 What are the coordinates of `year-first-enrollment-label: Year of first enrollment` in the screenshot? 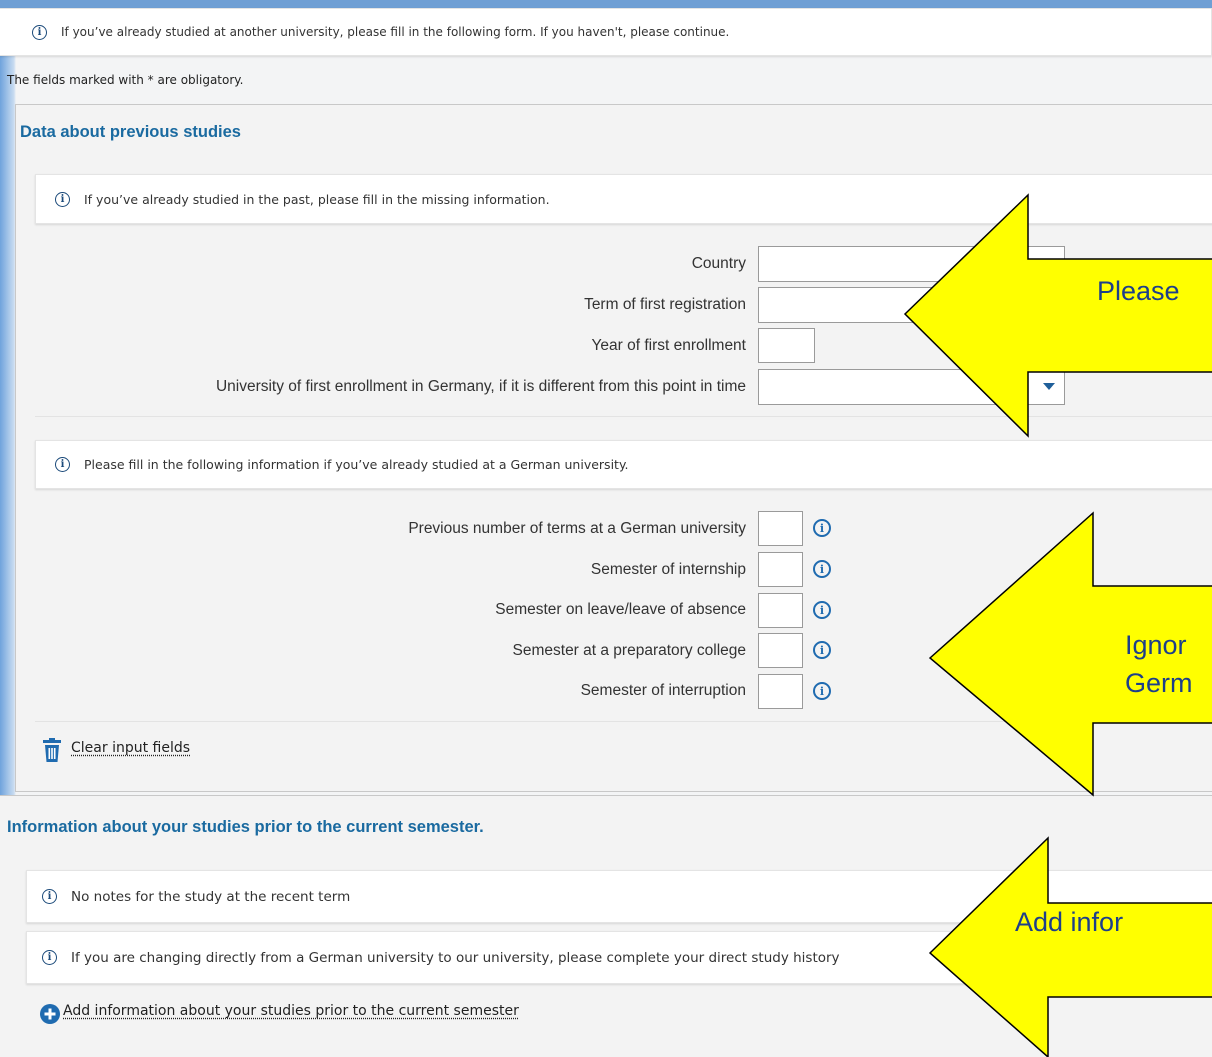 It's located at (668, 345).